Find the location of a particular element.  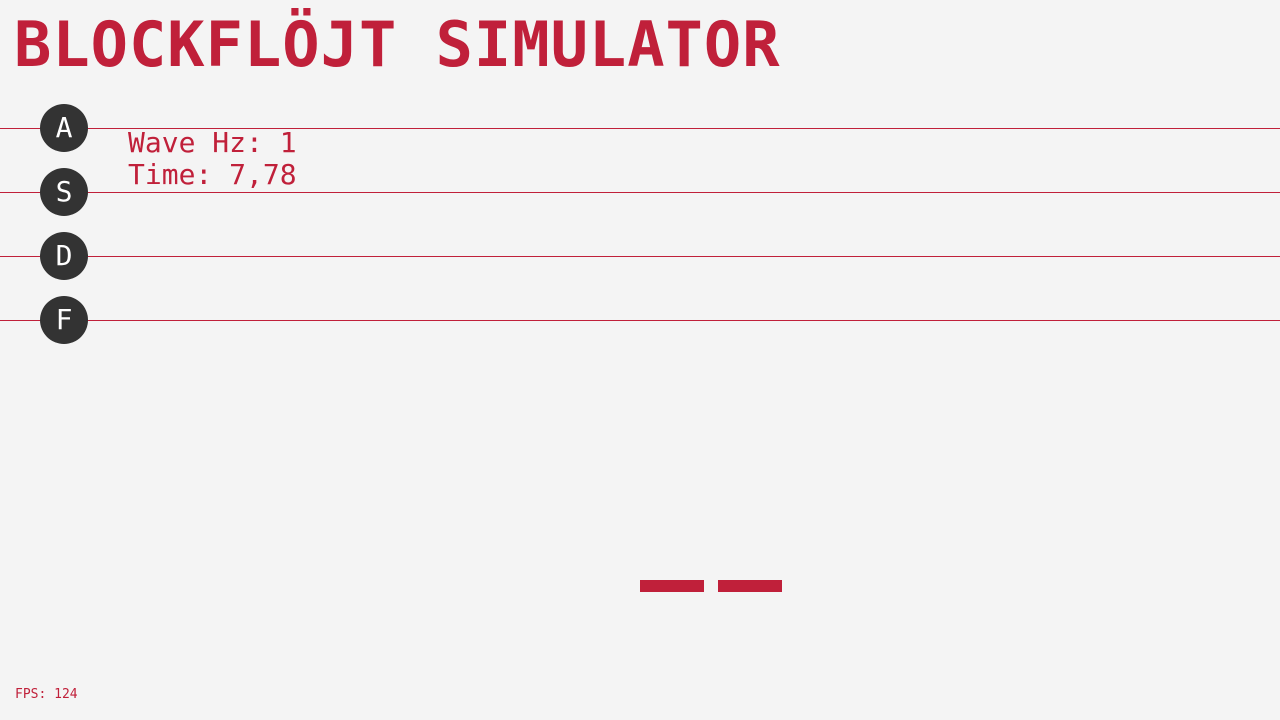

key-d-button: D is located at coordinates (64, 256).